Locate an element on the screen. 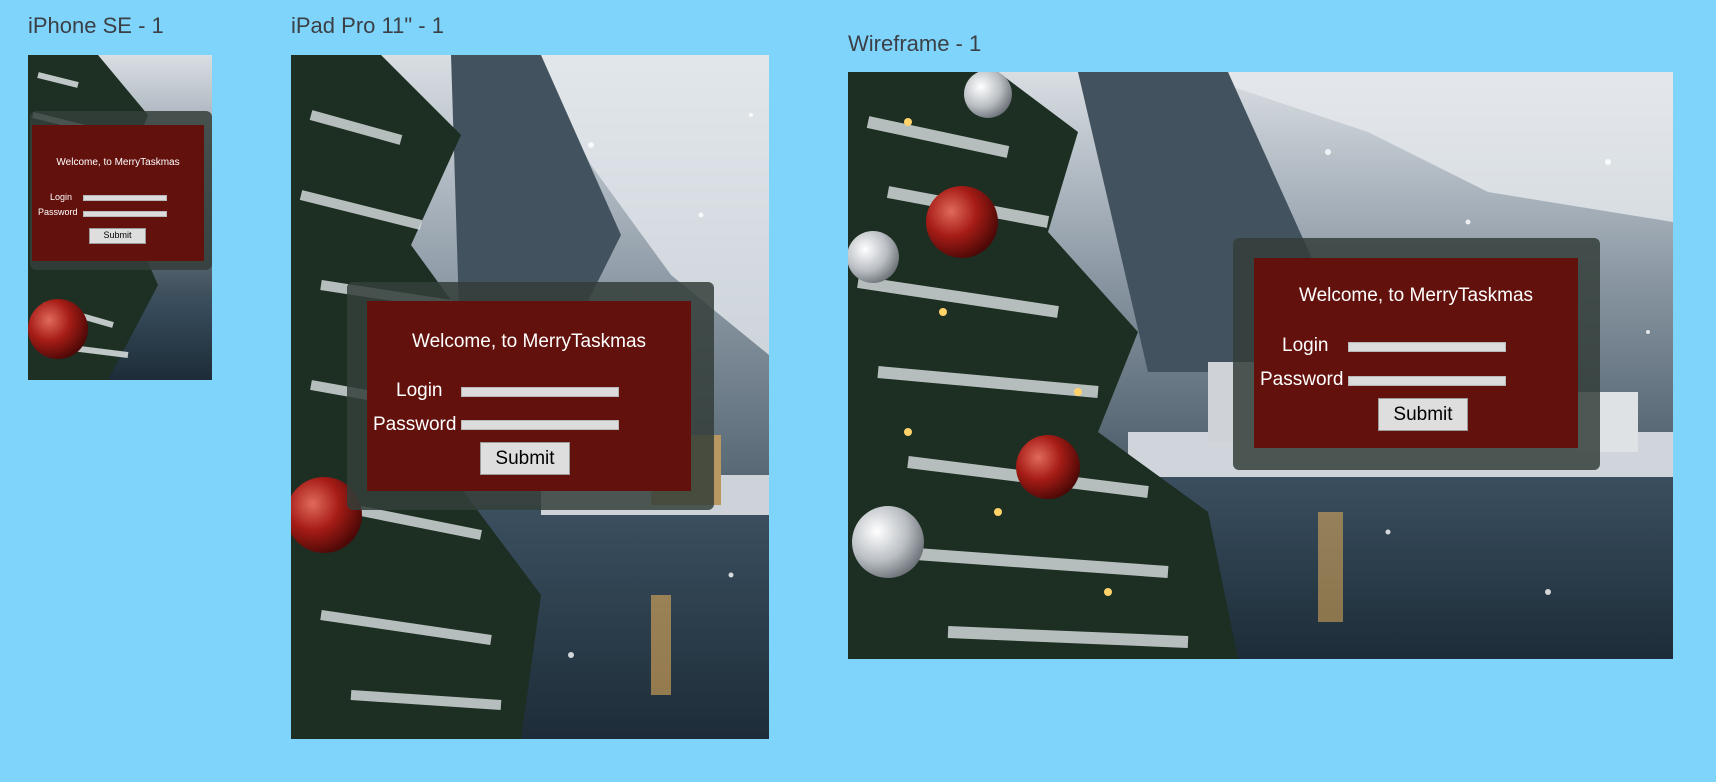  frame-title-ipad: iPad Pro 11" - 1 is located at coordinates (367, 25).